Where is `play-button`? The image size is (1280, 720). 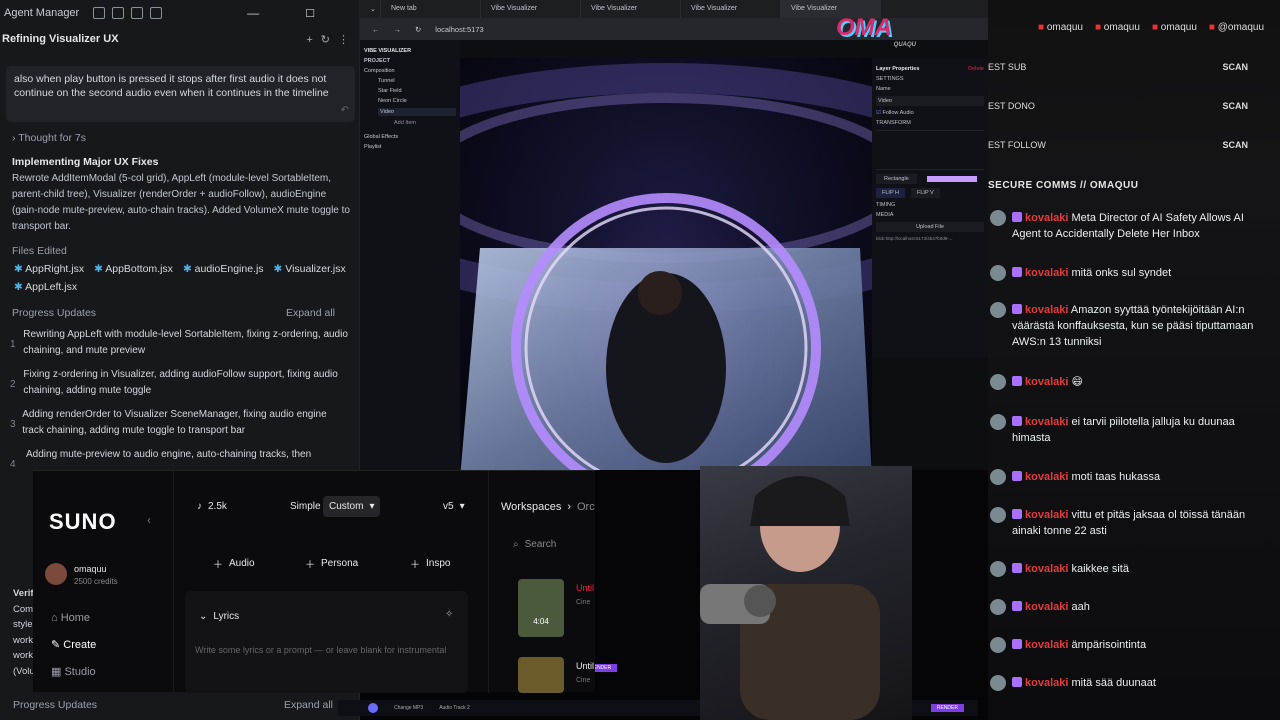
play-button is located at coordinates (373, 708).